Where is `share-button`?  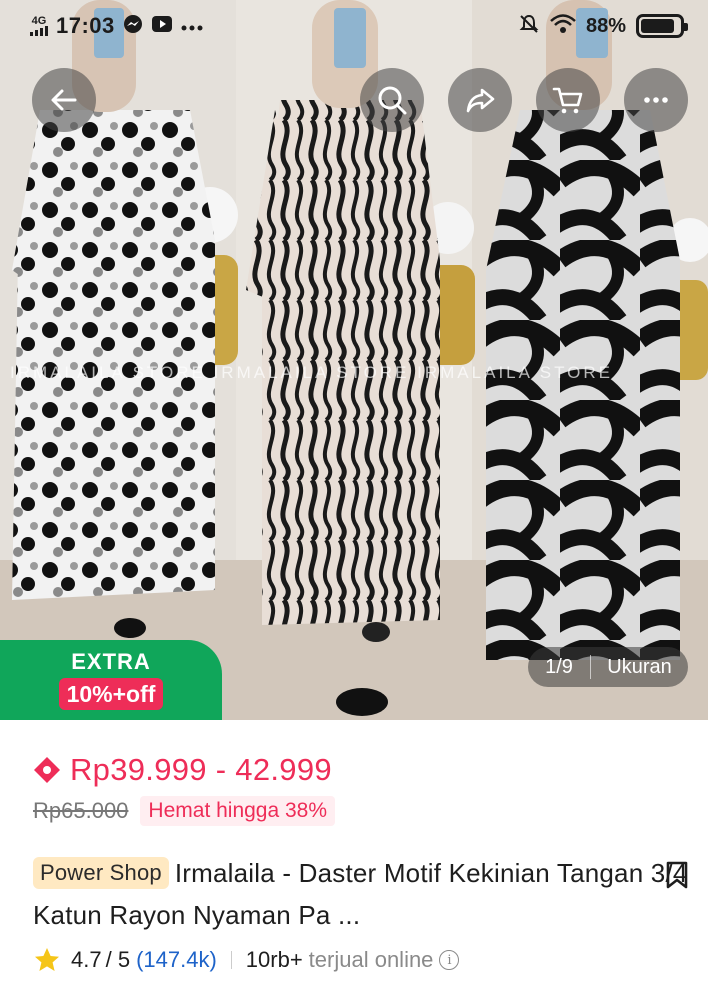
share-button is located at coordinates (480, 100).